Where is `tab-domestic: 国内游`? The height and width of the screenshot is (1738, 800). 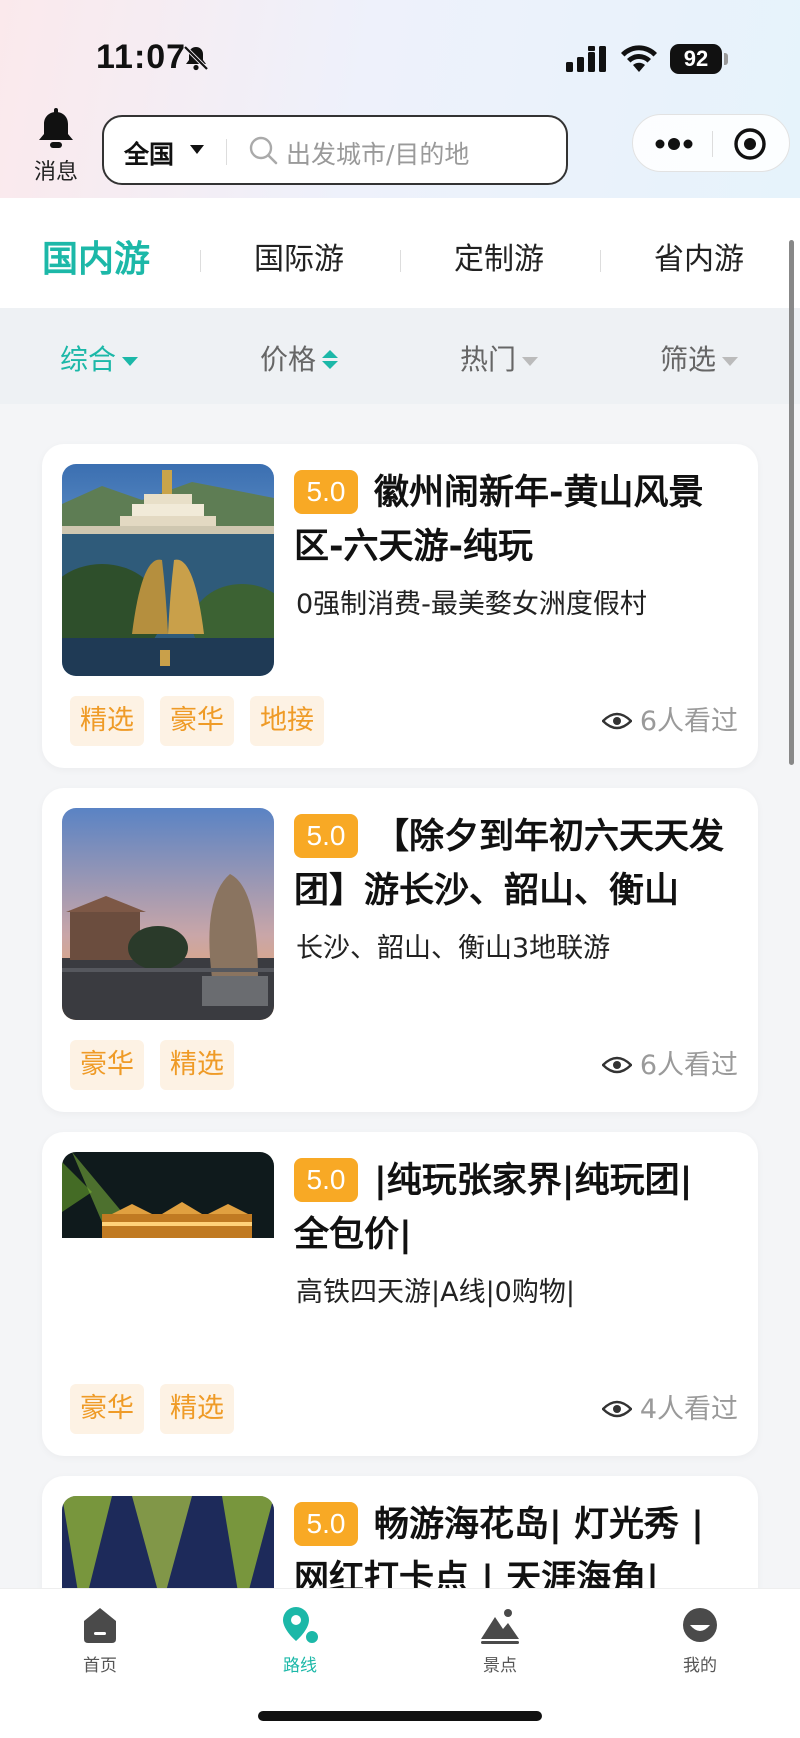 tab-domestic: 国内游 is located at coordinates (96, 256).